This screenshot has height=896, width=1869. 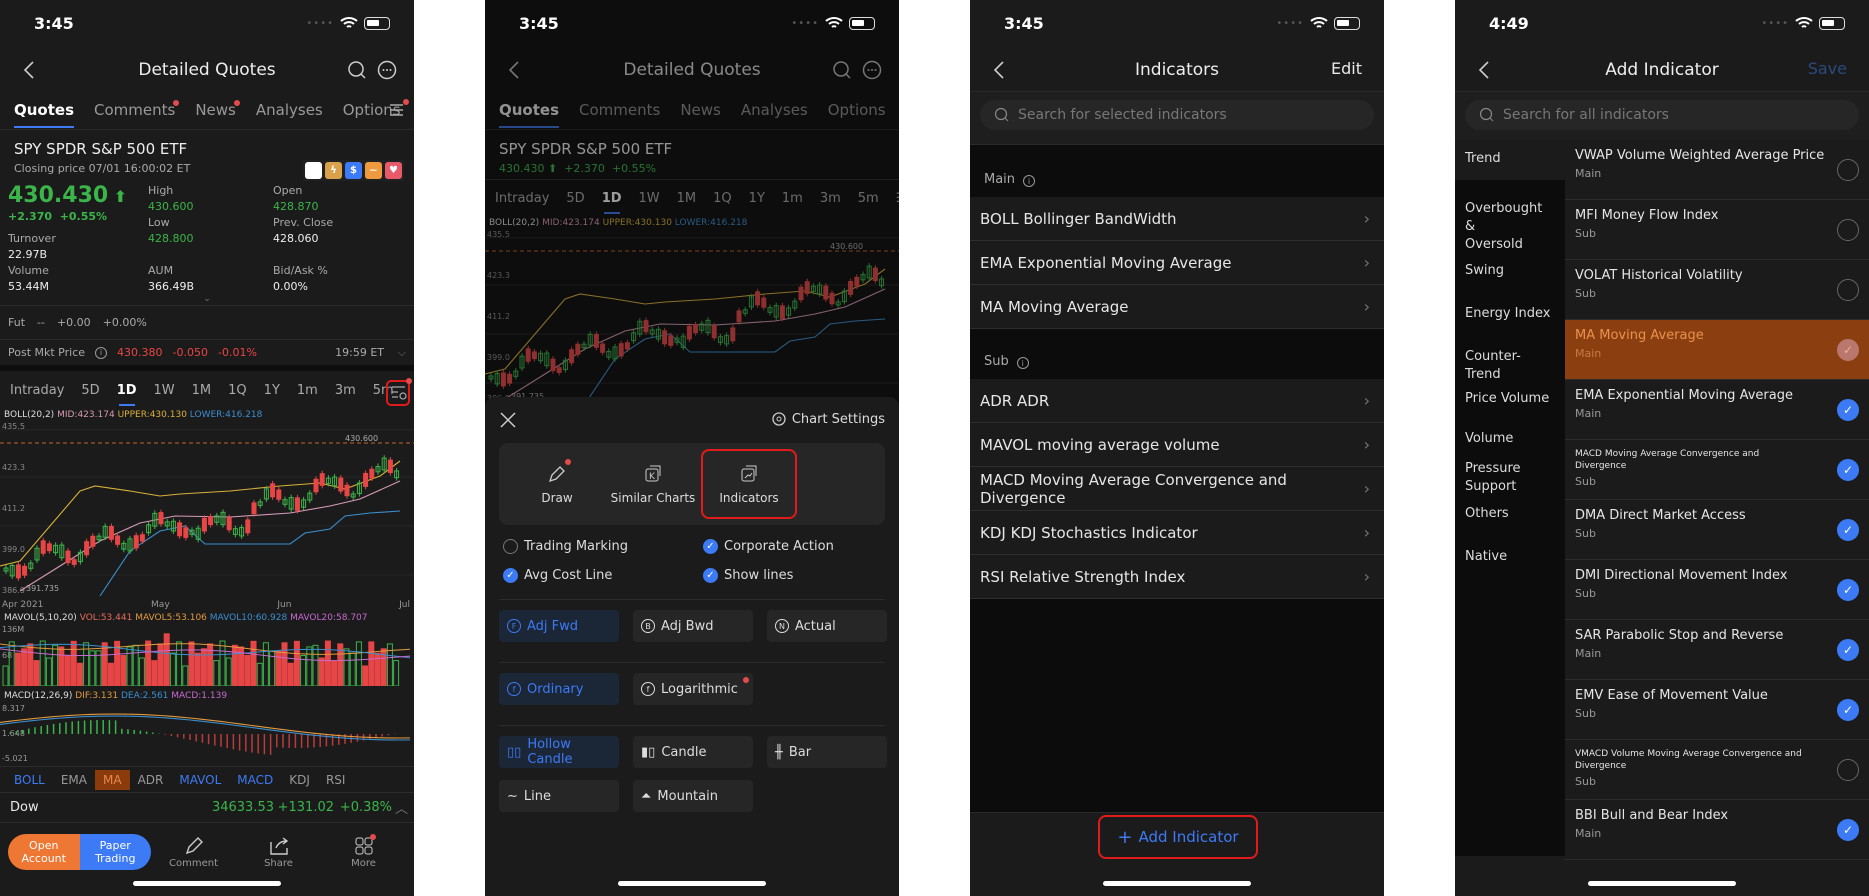 I want to click on category-pressure-support: Pressure Support, so click(x=1490, y=478).